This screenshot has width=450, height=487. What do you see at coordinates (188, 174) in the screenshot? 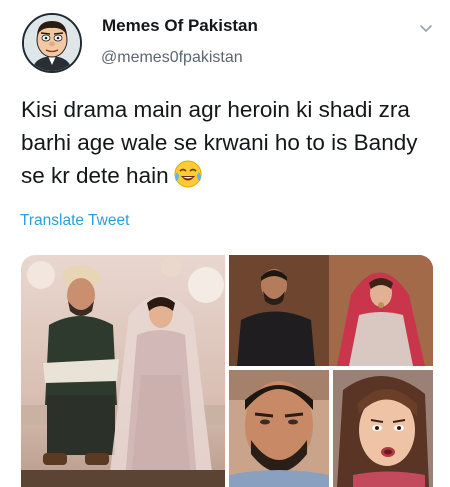
I see `face-with-tears-of-joy-icon` at bounding box center [188, 174].